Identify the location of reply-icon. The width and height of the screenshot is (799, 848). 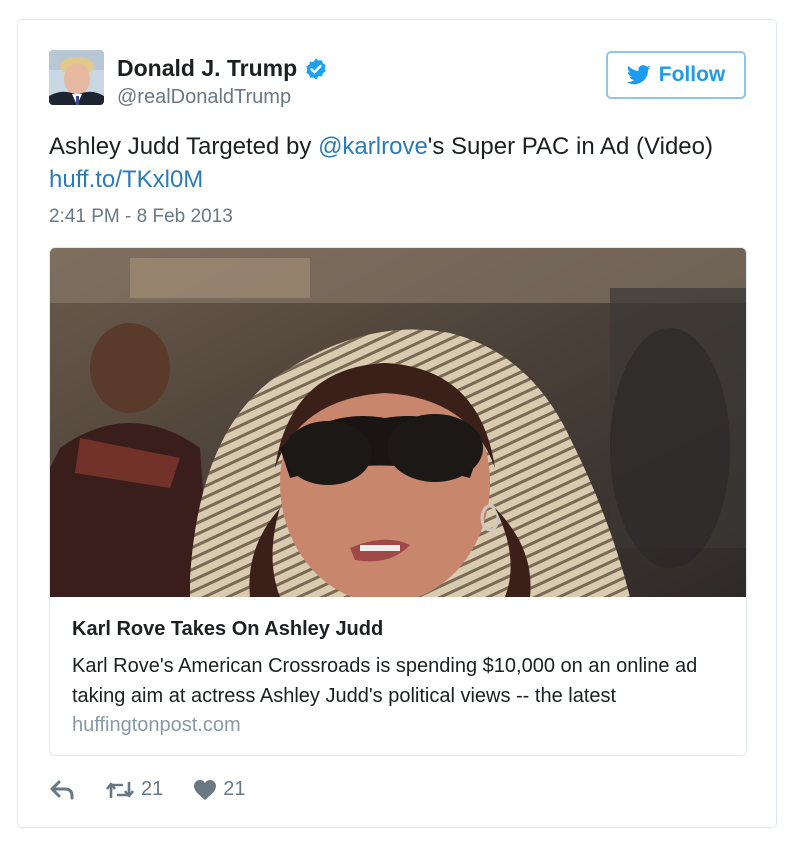
(62, 789).